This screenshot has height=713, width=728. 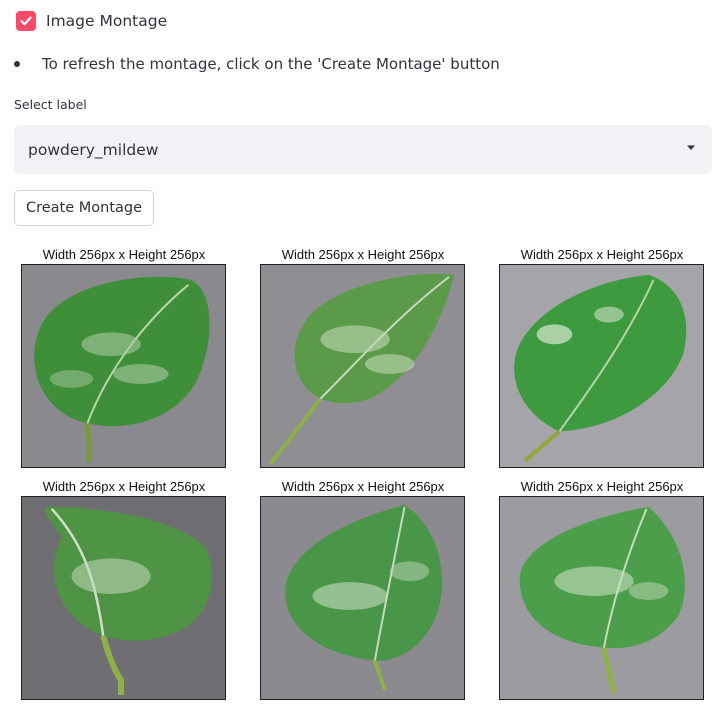 I want to click on select-value: powdery_mildew, so click(x=93, y=149).